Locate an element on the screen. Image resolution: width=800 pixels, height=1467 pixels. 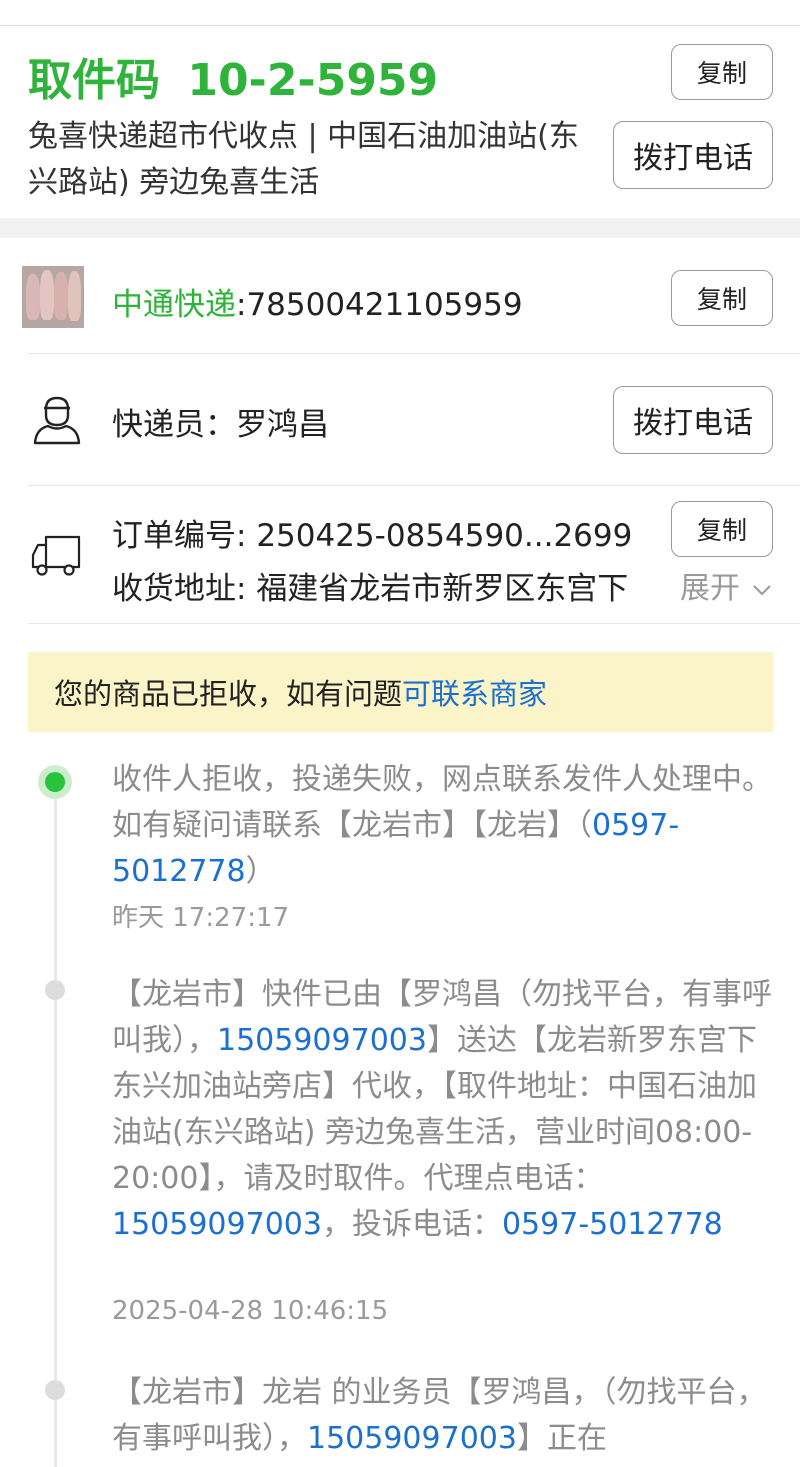
copy-order-number-button: 复制 is located at coordinates (722, 529).